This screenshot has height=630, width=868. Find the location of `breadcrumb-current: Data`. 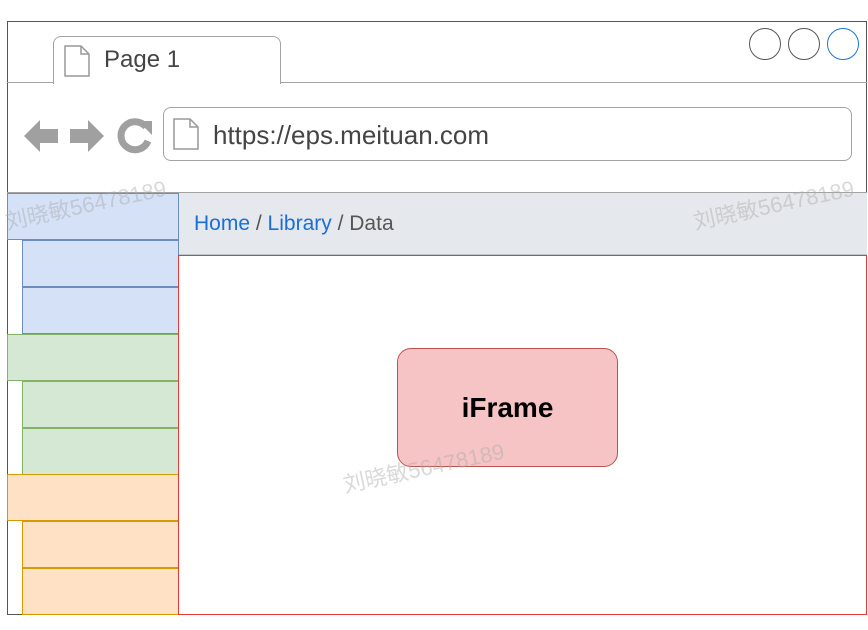

breadcrumb-current: Data is located at coordinates (371, 223).